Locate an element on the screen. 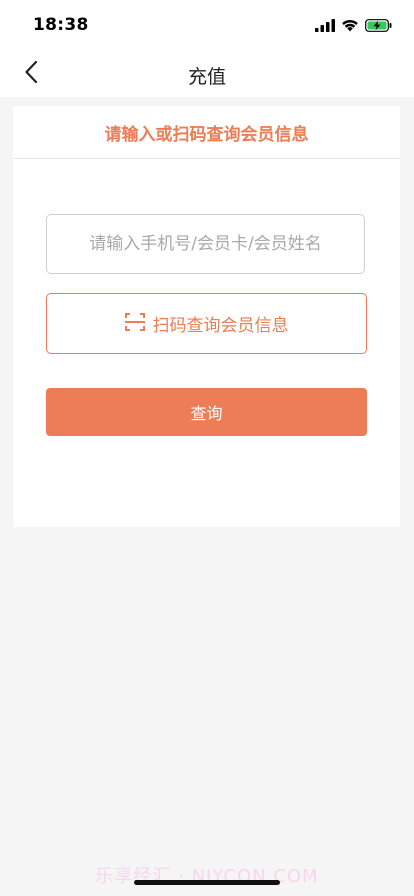 This screenshot has width=414, height=896. home-indicator is located at coordinates (207, 882).